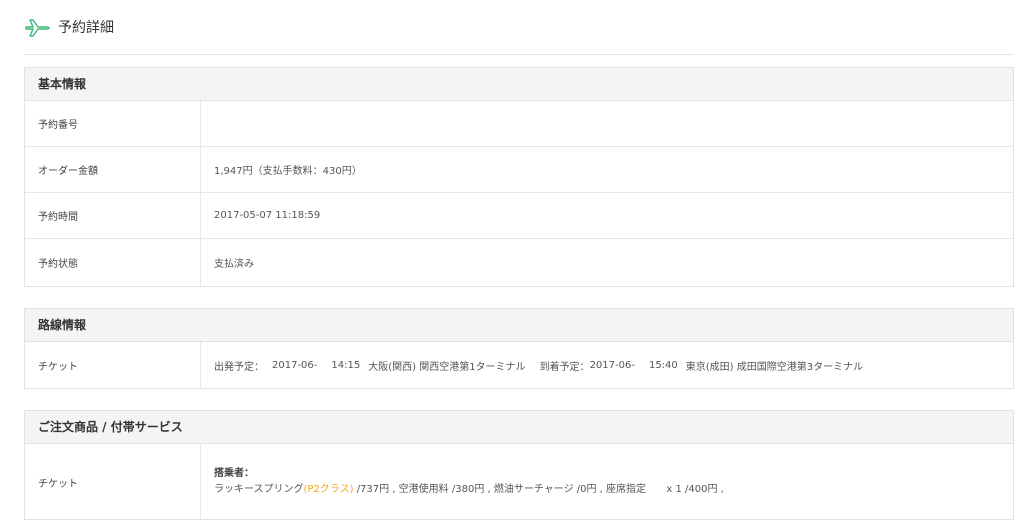  Describe the element at coordinates (234, 264) in the screenshot. I see `reservation-status-value: 支払済み` at that location.